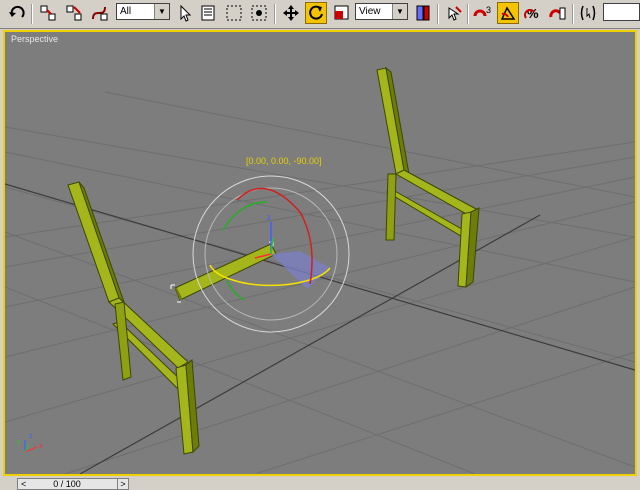  I want to click on rotation-sector, so click(300, 270).